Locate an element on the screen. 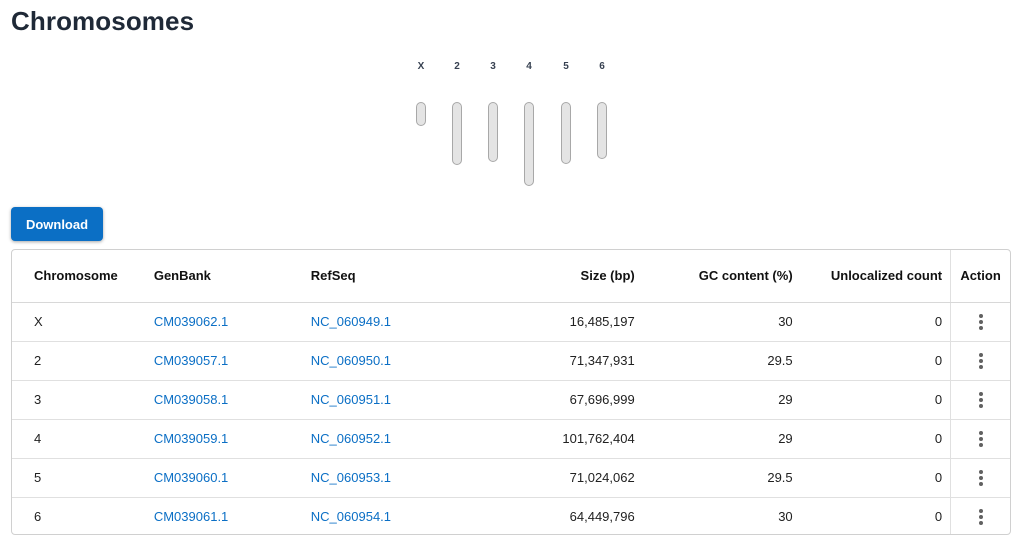 This screenshot has width=1024, height=552. ideogram-chromosome-3: 3 is located at coordinates (493, 111).